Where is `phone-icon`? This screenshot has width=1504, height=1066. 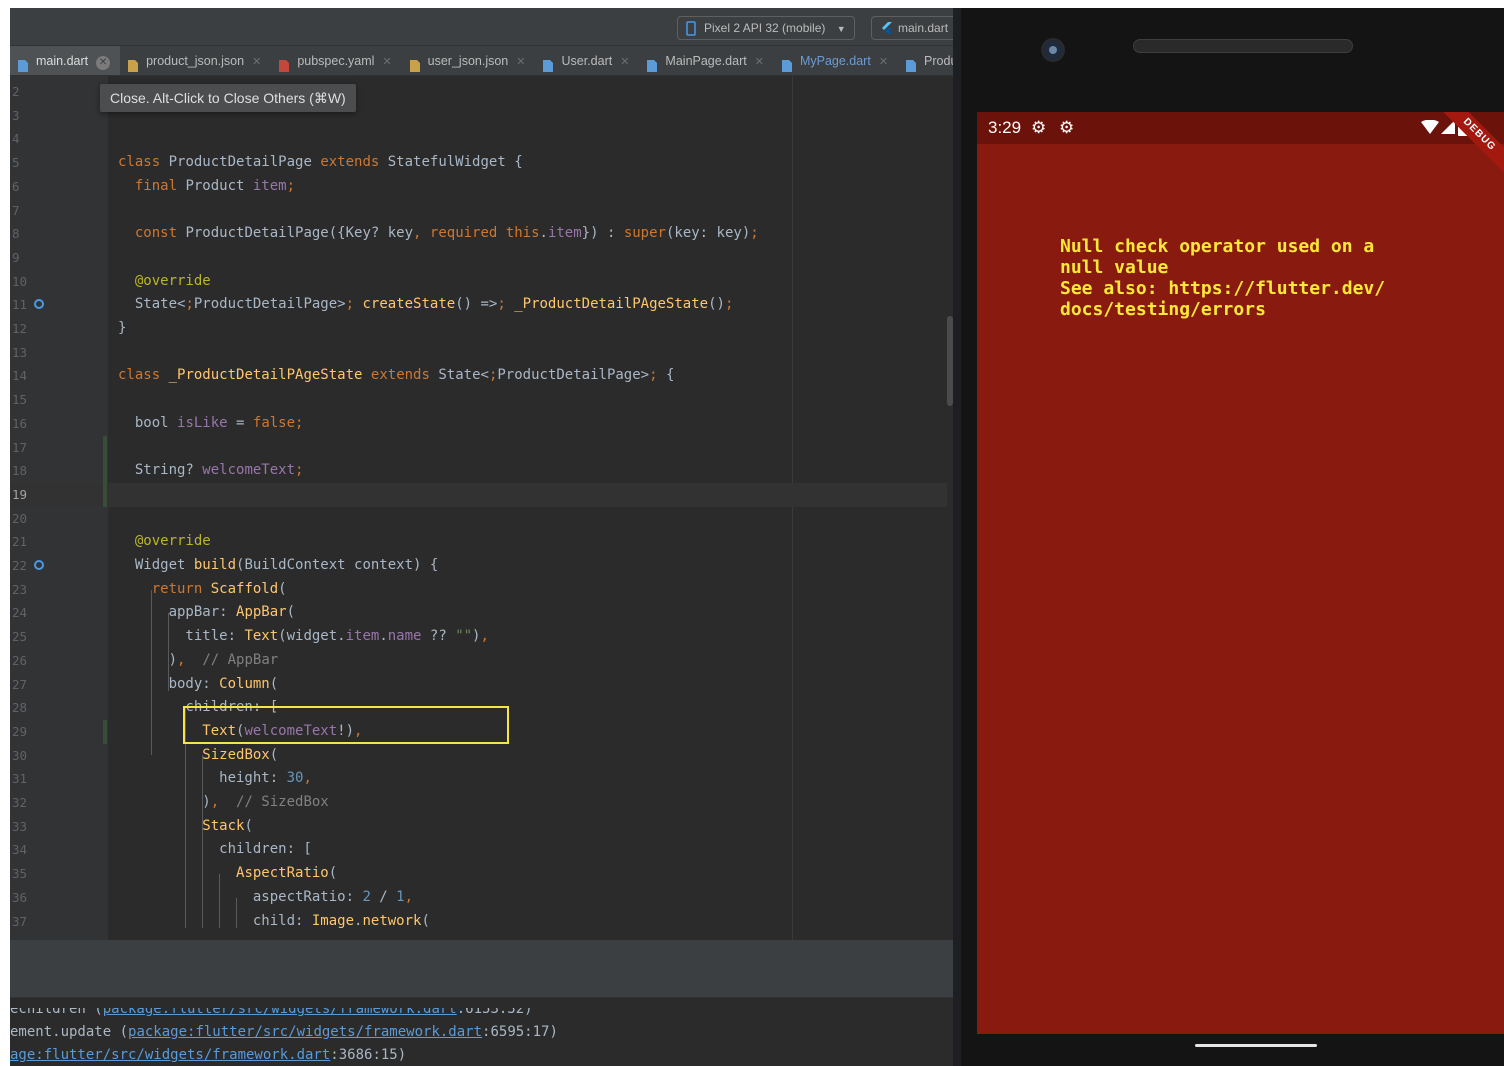 phone-icon is located at coordinates (691, 28).